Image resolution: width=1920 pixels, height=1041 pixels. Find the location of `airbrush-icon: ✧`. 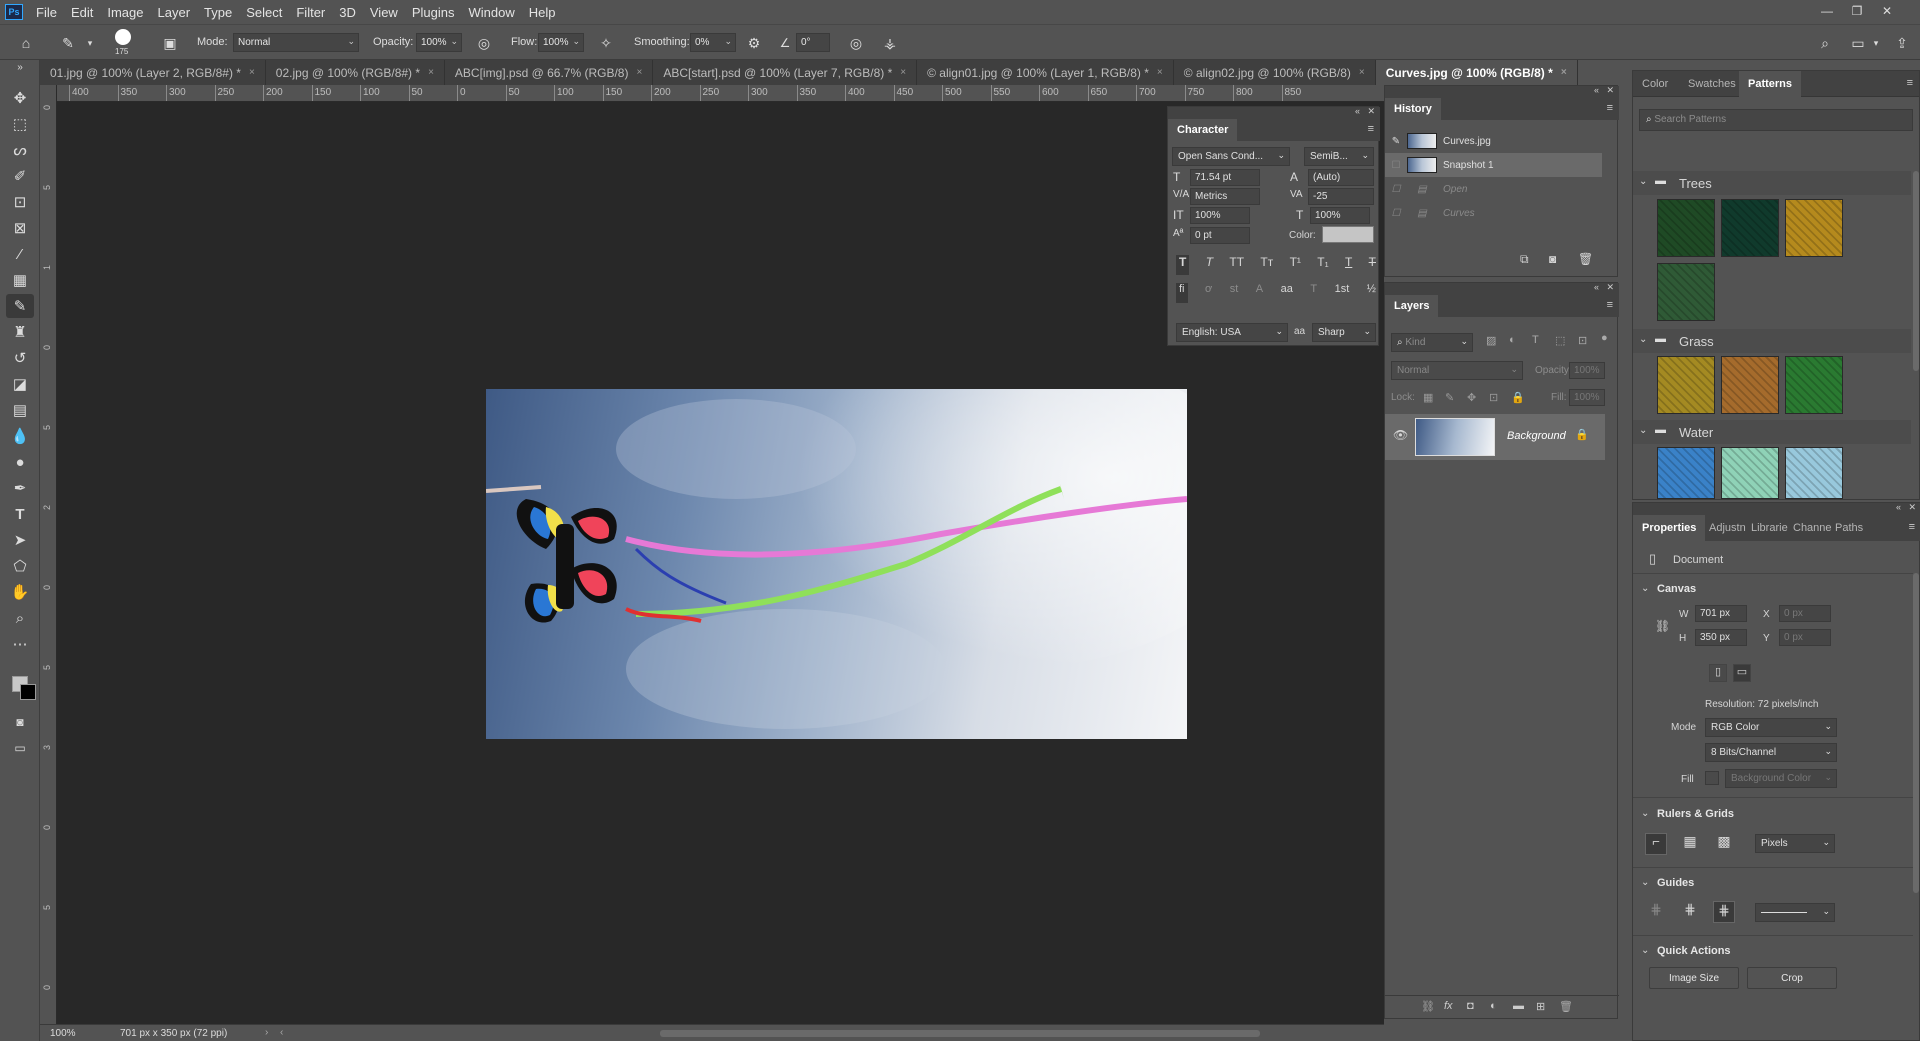

airbrush-icon: ✧ is located at coordinates (606, 43).